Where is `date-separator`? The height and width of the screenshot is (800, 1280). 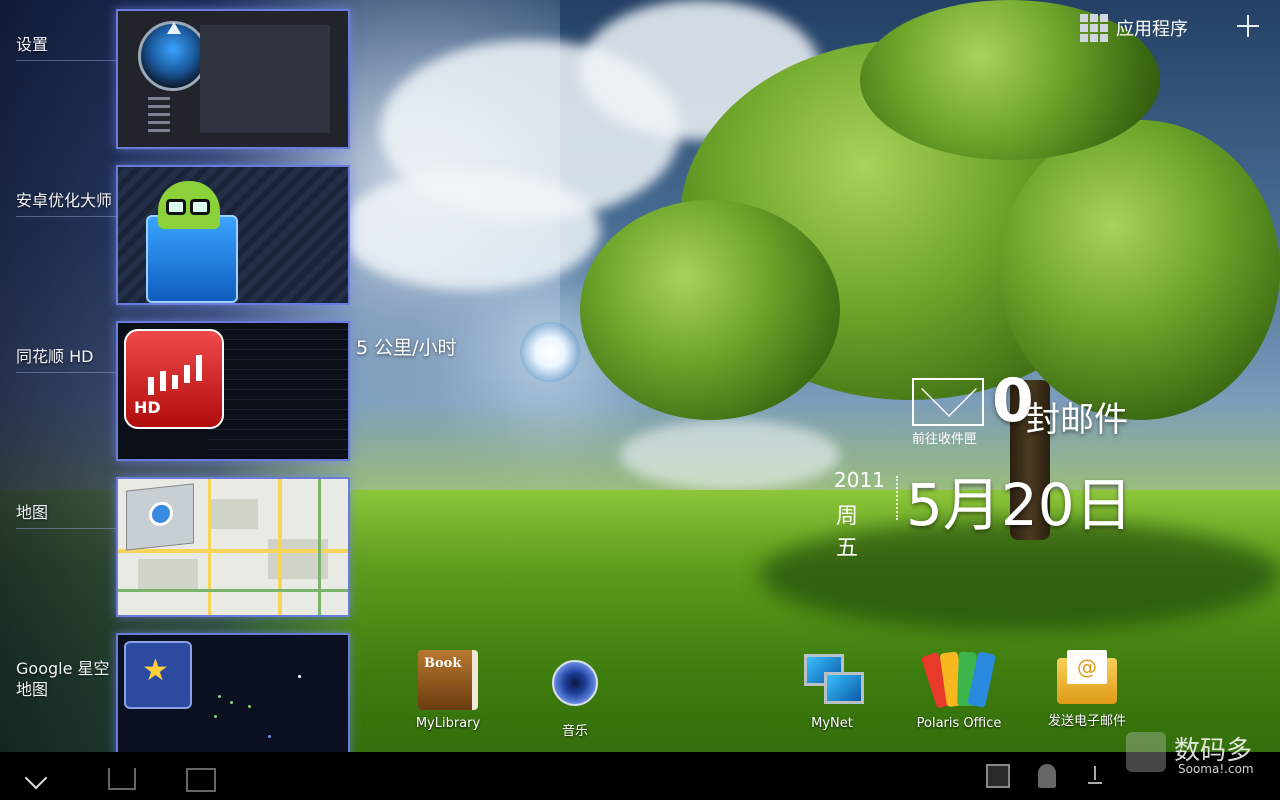 date-separator is located at coordinates (898, 498).